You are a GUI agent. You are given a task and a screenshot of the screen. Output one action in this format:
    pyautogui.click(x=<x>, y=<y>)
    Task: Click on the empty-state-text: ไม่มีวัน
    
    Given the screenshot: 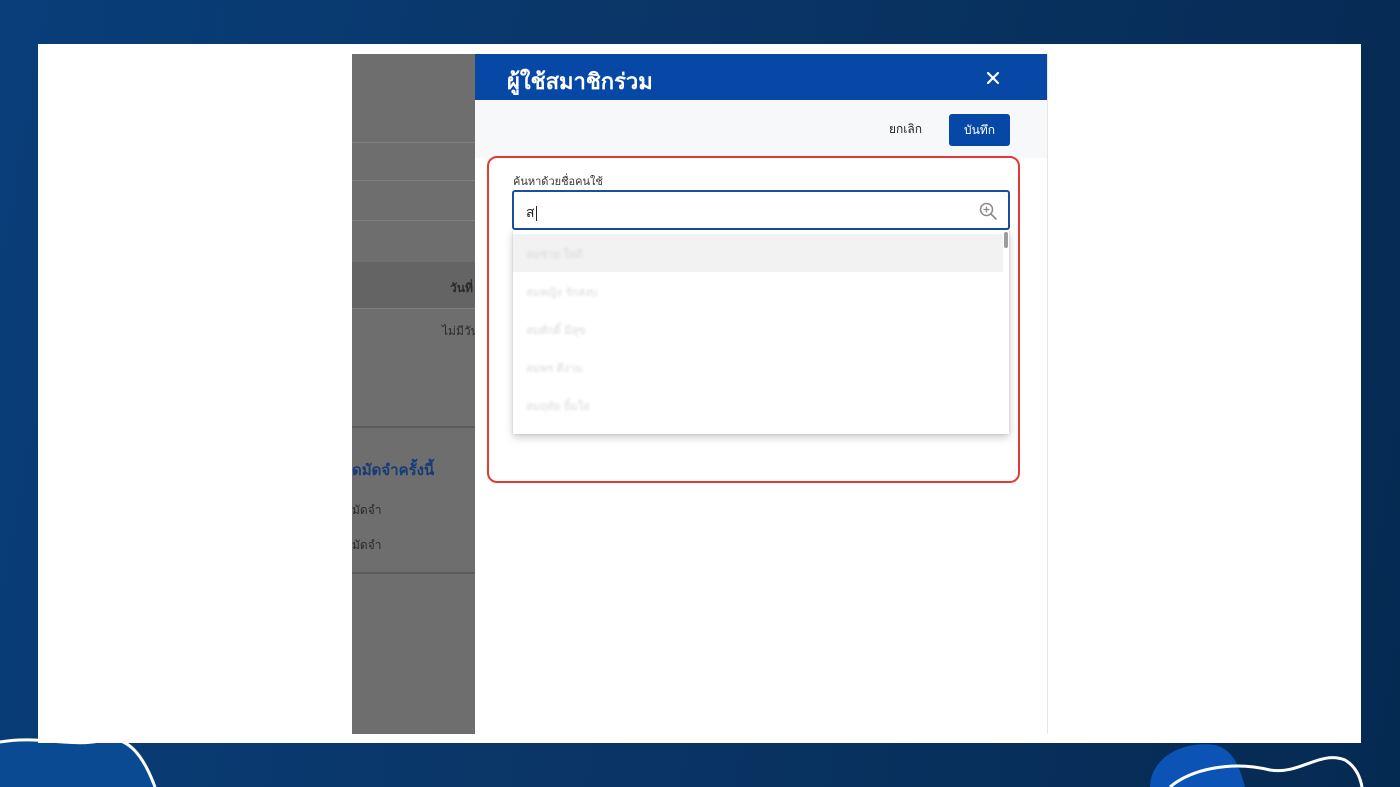 What is the action you would take?
    pyautogui.click(x=458, y=331)
    